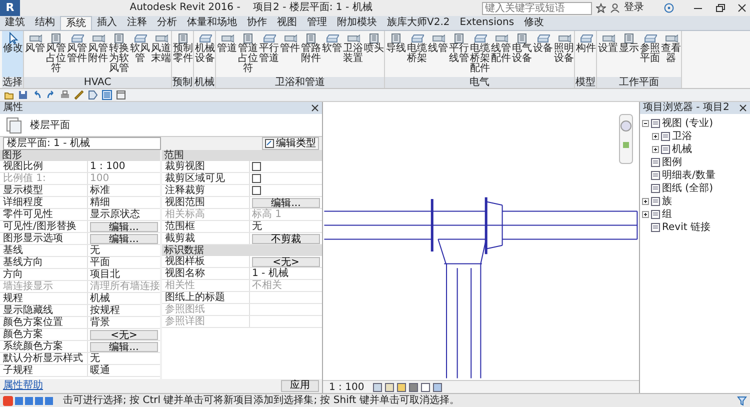 Image resolution: width=750 pixels, height=407 pixels. Describe the element at coordinates (97, 54) in the screenshot. I see `ribbon-button: 风管附件` at that location.